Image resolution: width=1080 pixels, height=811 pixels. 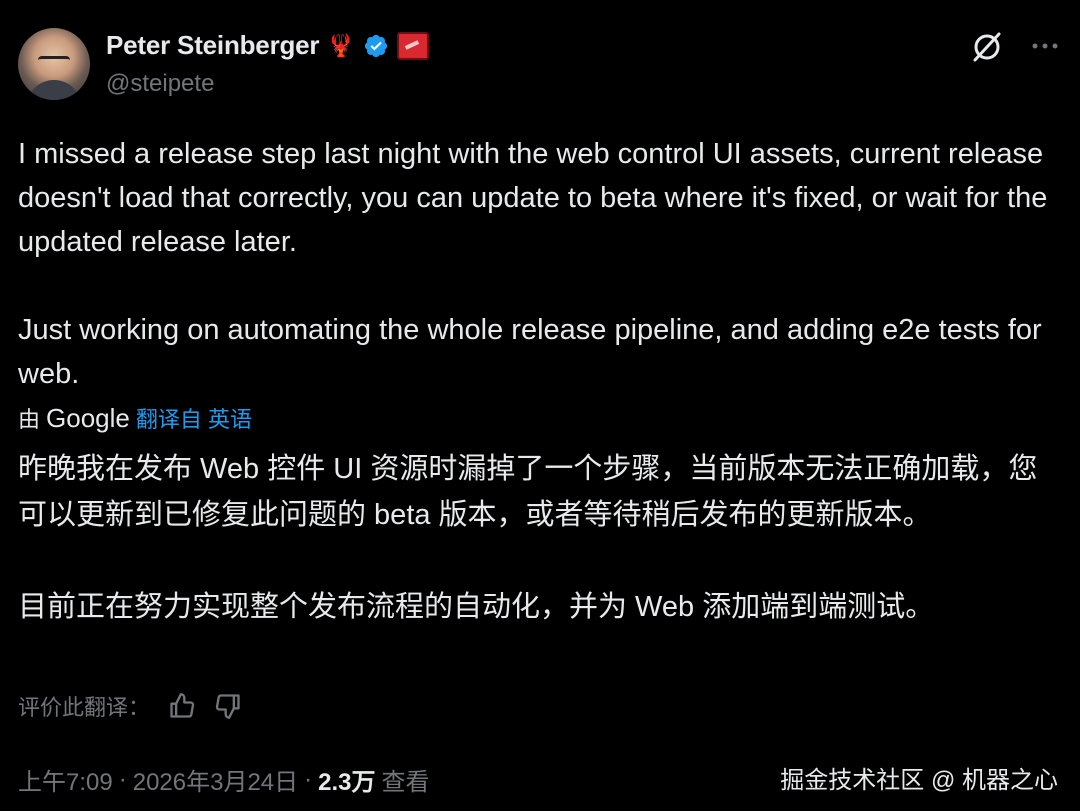 What do you see at coordinates (54, 90) in the screenshot?
I see `avatar-shirt` at bounding box center [54, 90].